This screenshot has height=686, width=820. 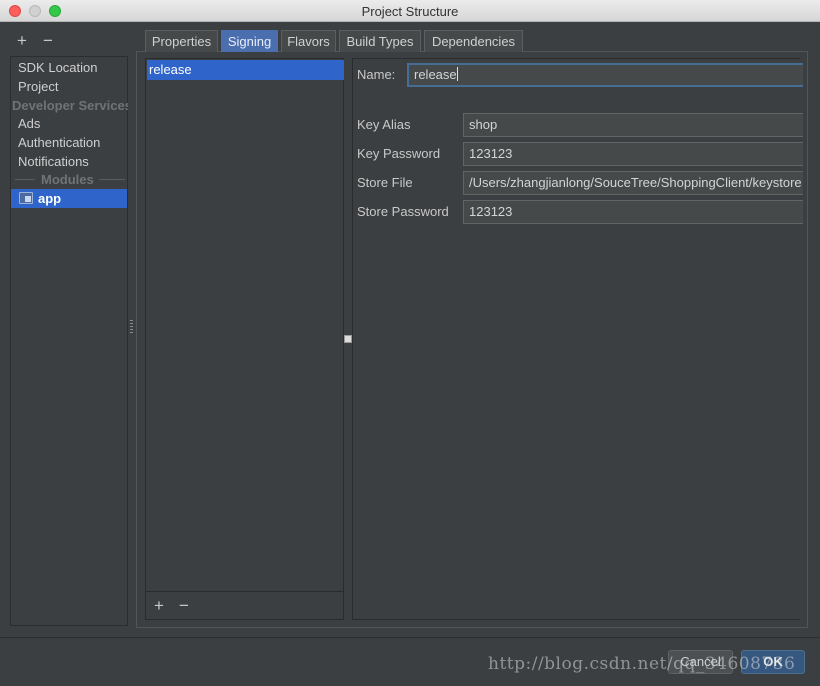 I want to click on add-icon: +, so click(x=22, y=41).